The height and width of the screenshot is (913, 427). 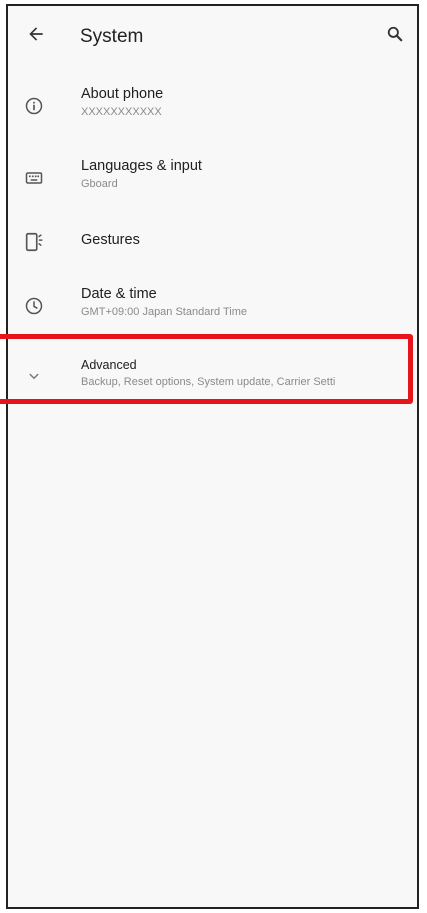 I want to click on back-button, so click(x=36, y=36).